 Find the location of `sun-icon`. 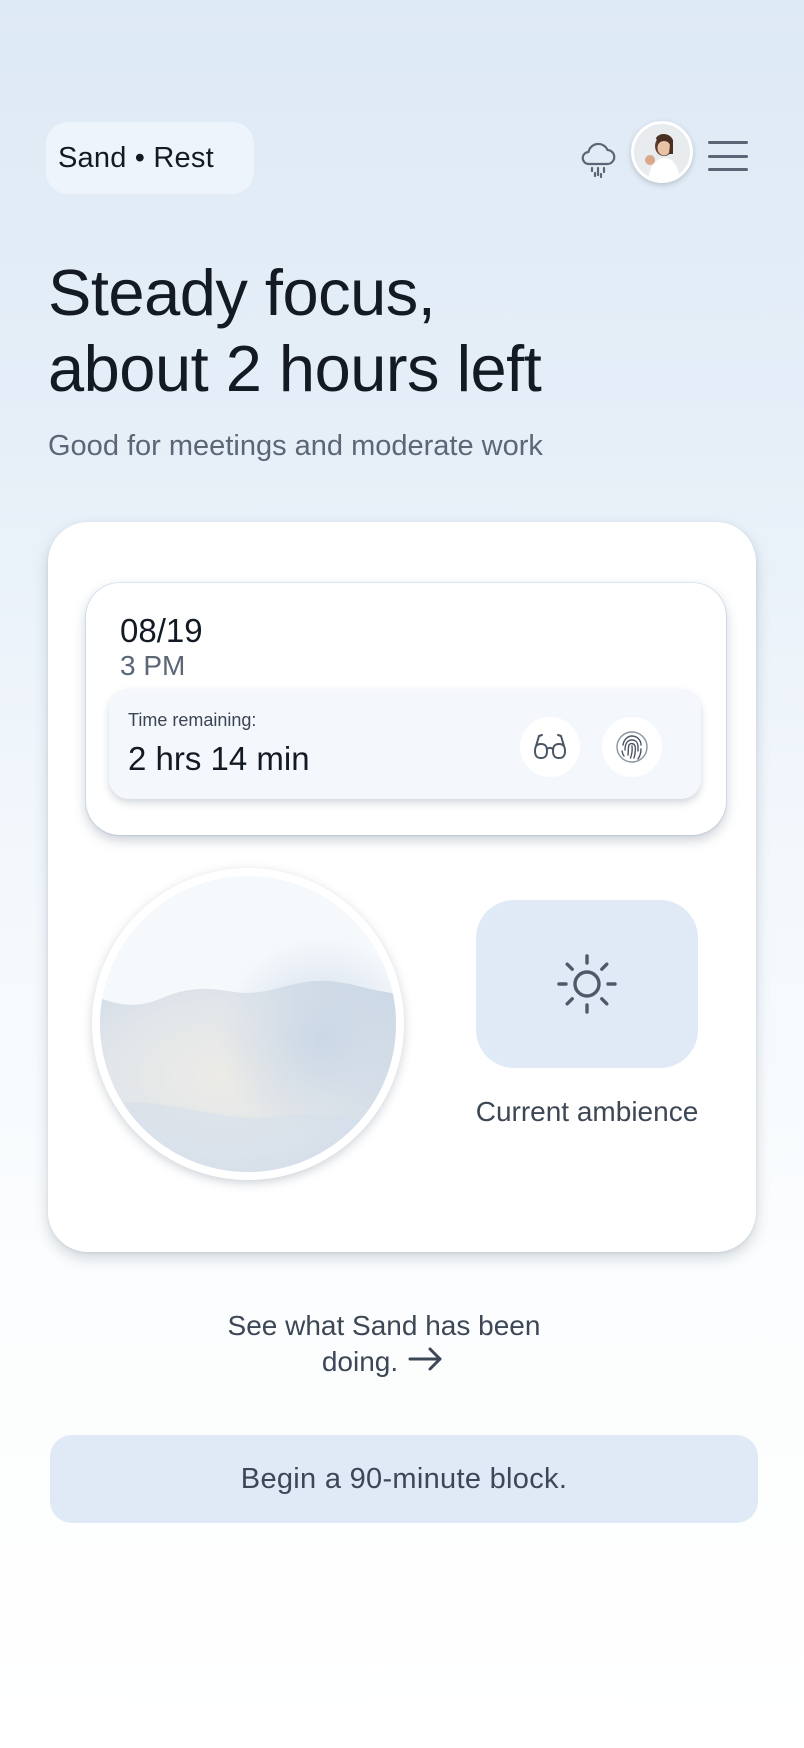

sun-icon is located at coordinates (587, 984).